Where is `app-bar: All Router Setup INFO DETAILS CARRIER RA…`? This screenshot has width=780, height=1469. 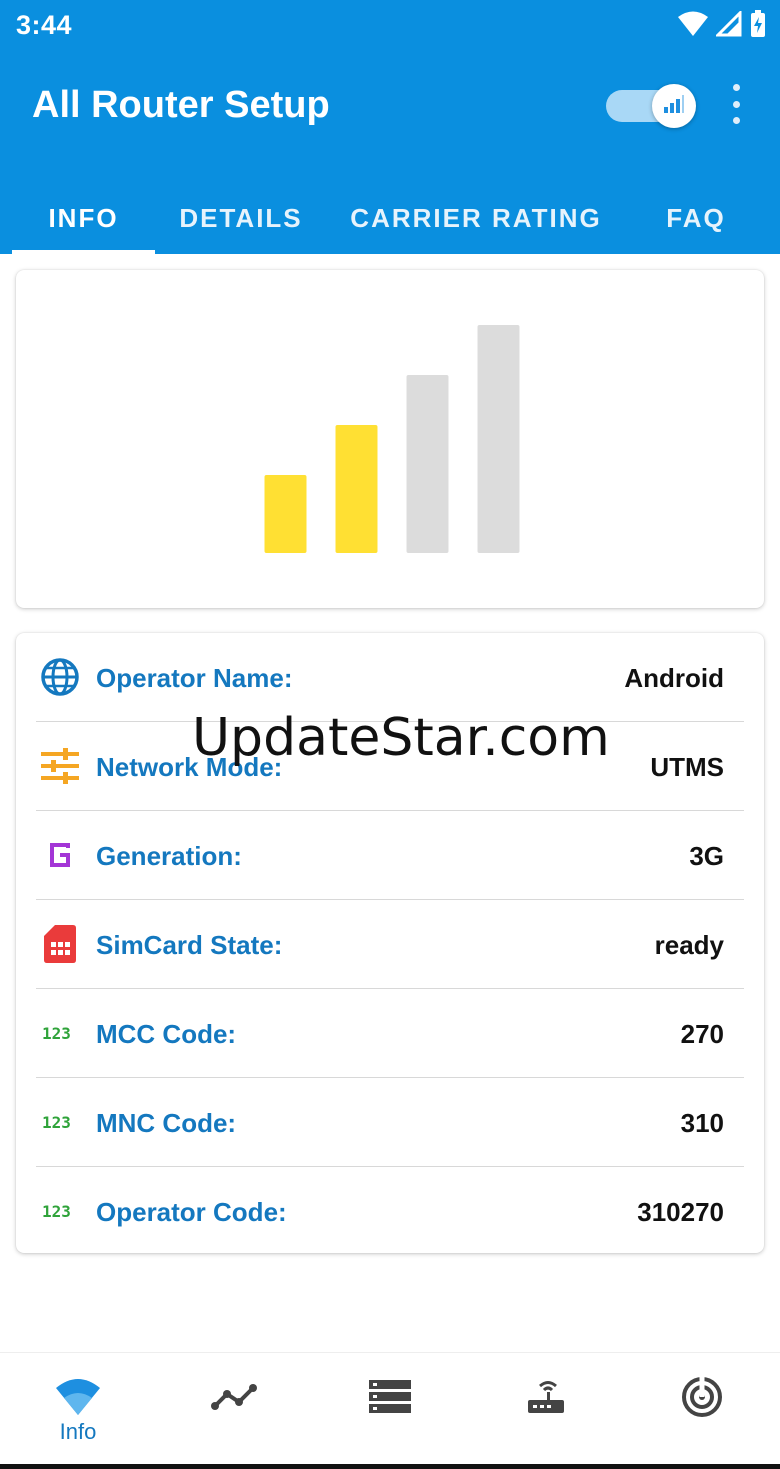 app-bar: All Router Setup INFO DETAILS CARRIER RA… is located at coordinates (390, 153).